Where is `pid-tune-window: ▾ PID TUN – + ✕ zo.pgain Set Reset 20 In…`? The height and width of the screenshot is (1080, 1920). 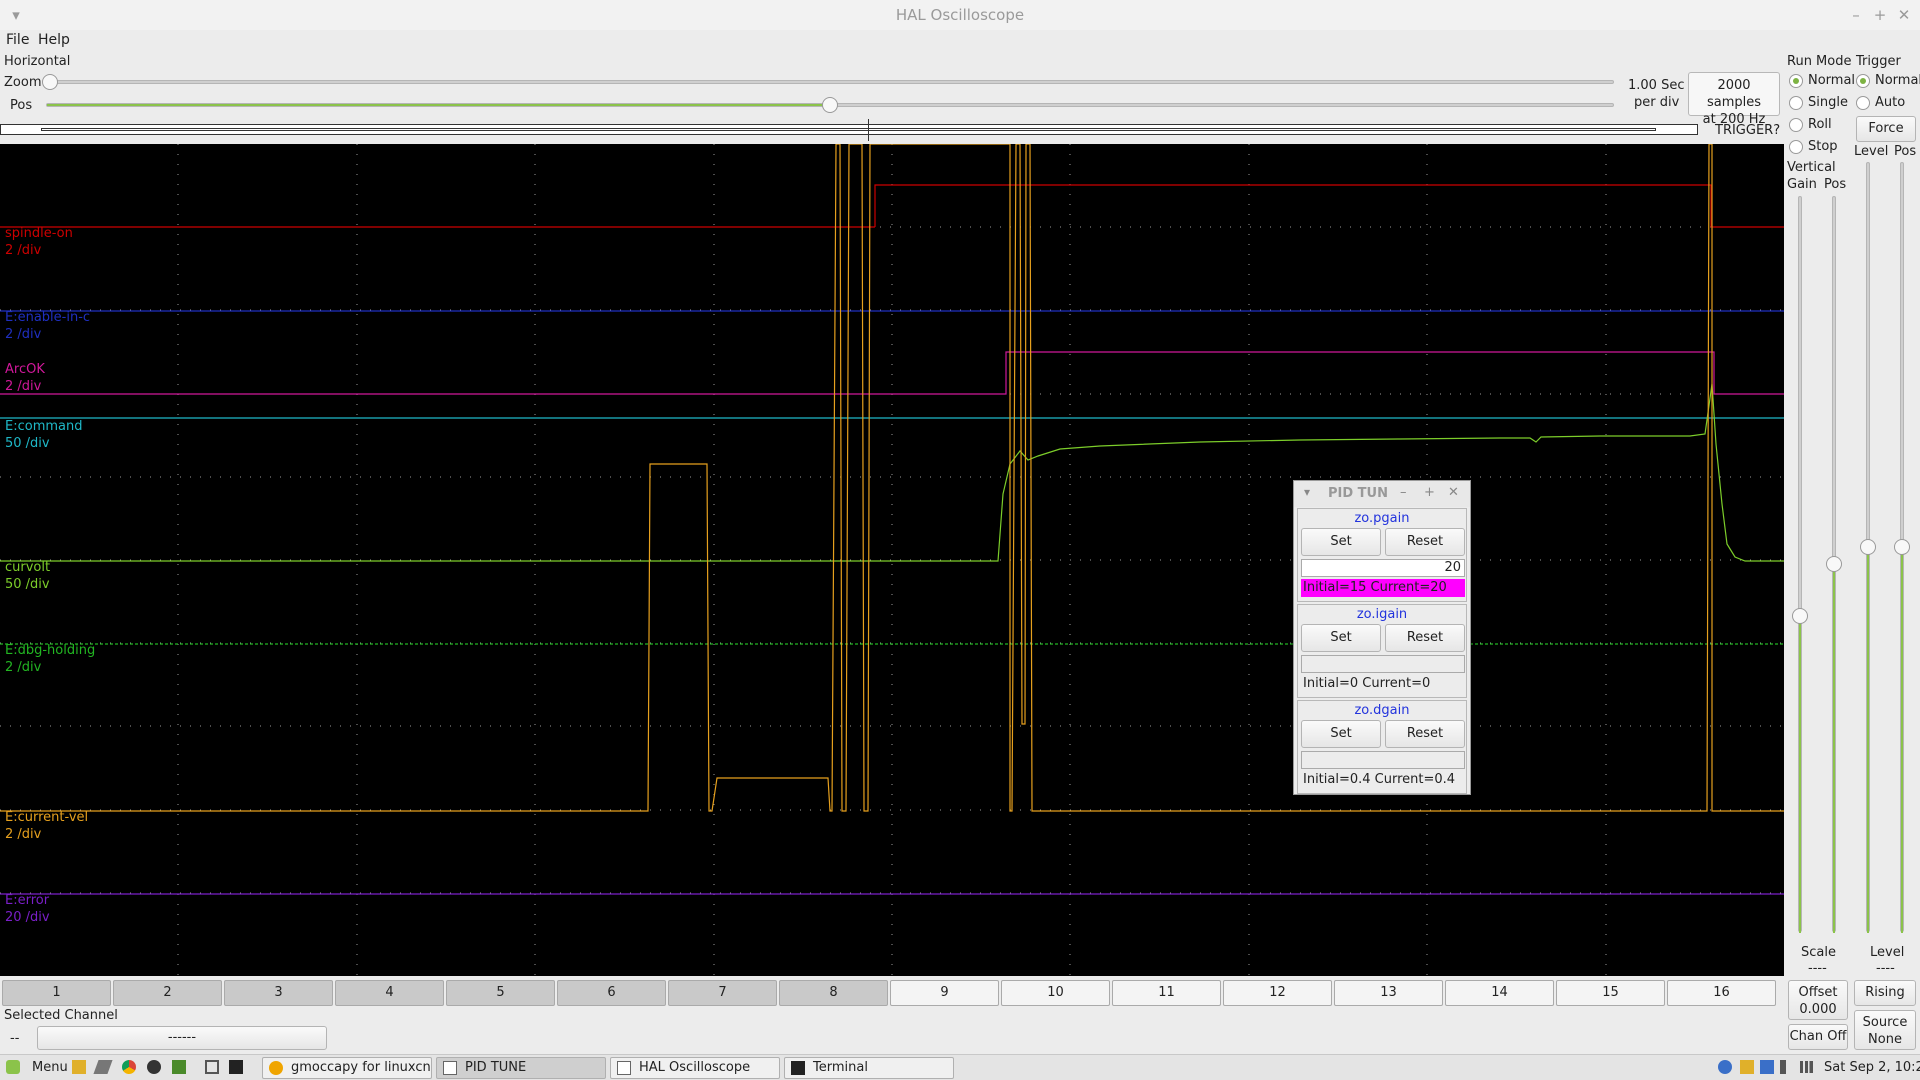
pid-tune-window: ▾ PID TUN – + ✕ zo.pgain Set Reset 20 In… is located at coordinates (1382, 637).